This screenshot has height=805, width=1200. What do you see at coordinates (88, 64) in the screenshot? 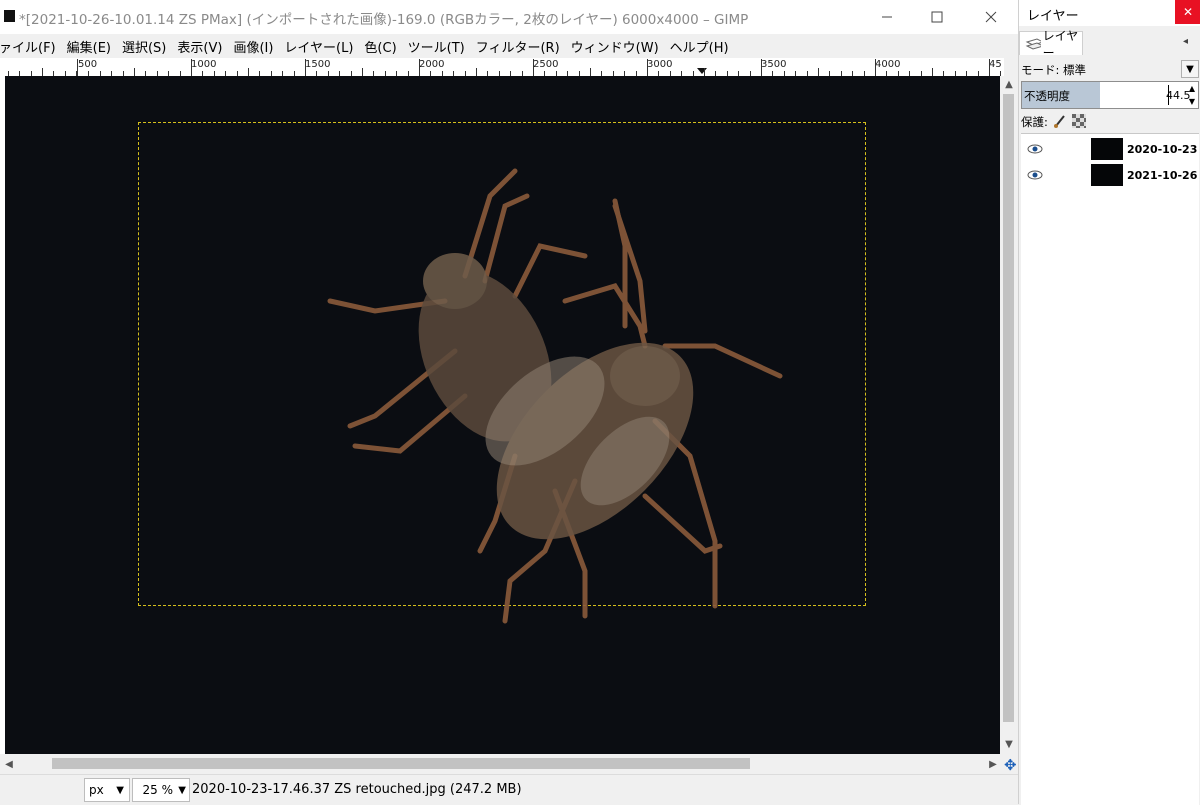
I see `ruler-label: 500` at bounding box center [88, 64].